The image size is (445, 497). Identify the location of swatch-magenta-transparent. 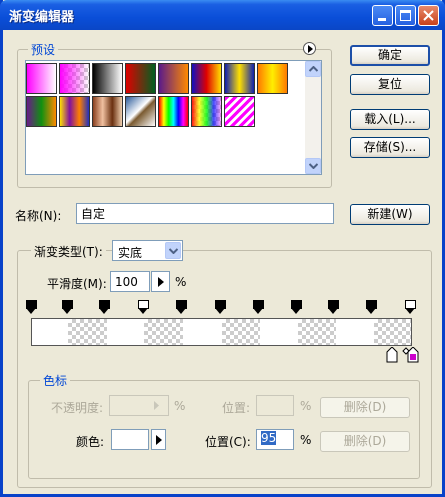
(74, 78).